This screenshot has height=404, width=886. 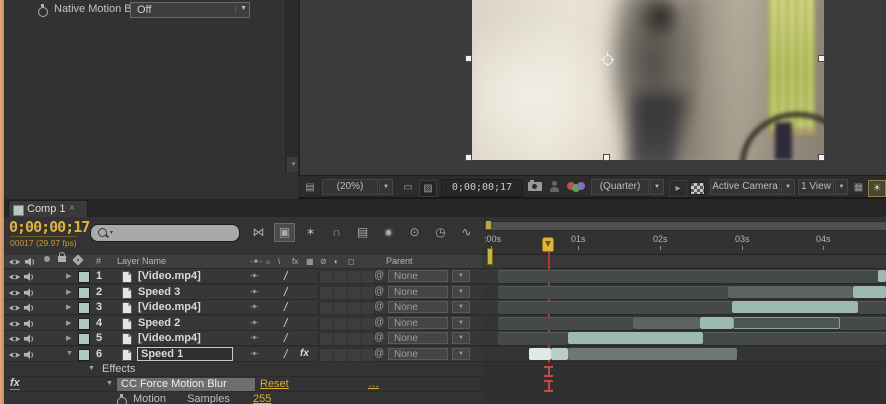 What do you see at coordinates (15, 383) in the screenshot?
I see `fx-badge: fx` at bounding box center [15, 383].